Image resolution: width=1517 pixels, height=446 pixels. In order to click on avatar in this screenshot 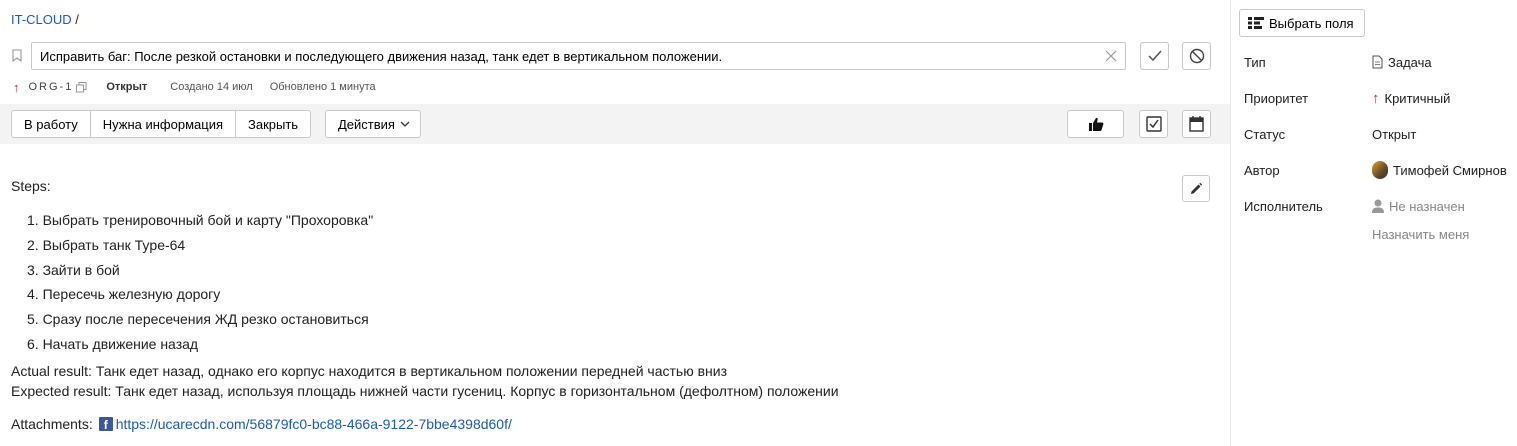, I will do `click(1380, 170)`.